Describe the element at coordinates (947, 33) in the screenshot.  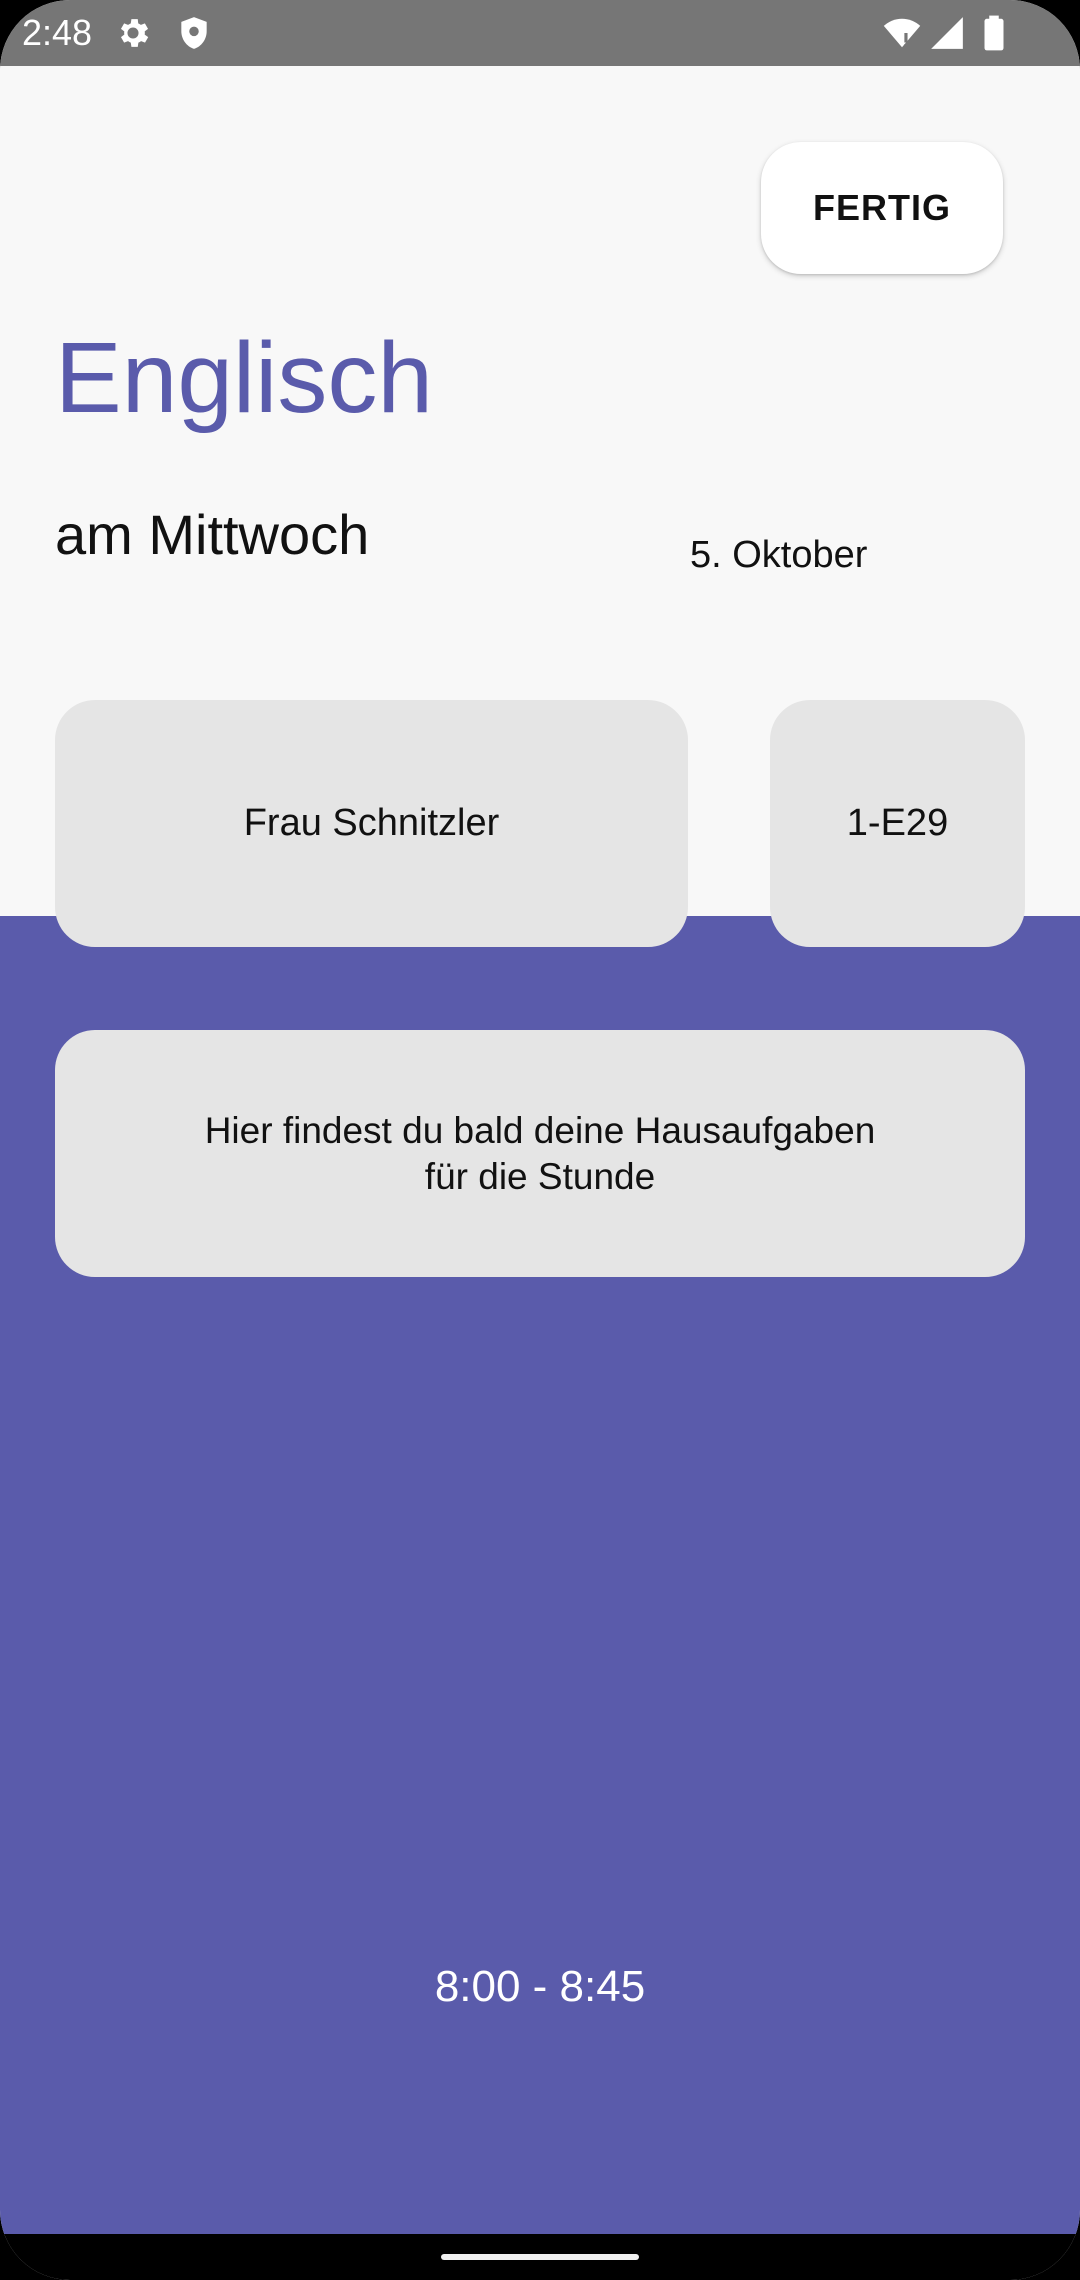
I see `signal-icon` at that location.